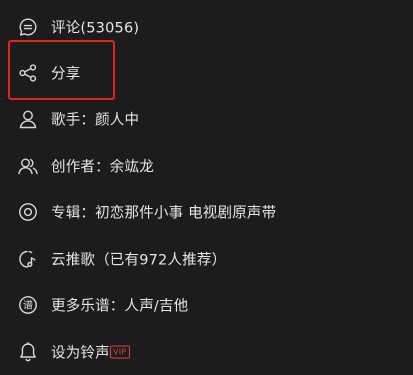 This screenshot has height=375, width=413. Describe the element at coordinates (206, 27) in the screenshot. I see `menu-item-comments: 评论(53056)` at that location.